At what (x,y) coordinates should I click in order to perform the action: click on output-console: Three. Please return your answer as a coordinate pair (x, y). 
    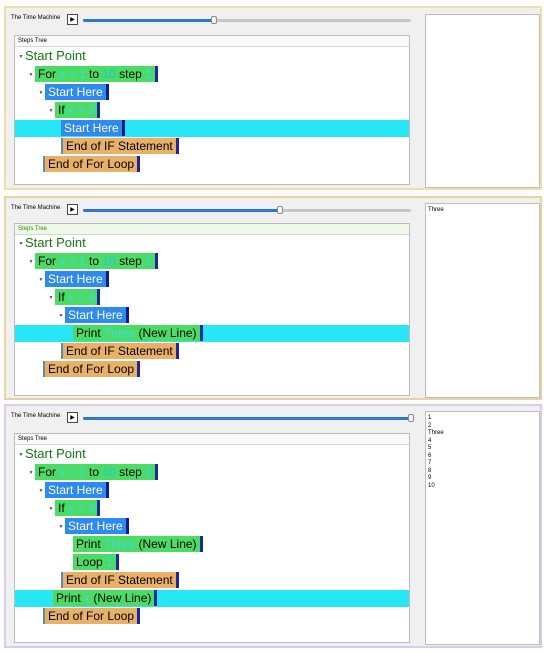
    Looking at the image, I should click on (482, 300).